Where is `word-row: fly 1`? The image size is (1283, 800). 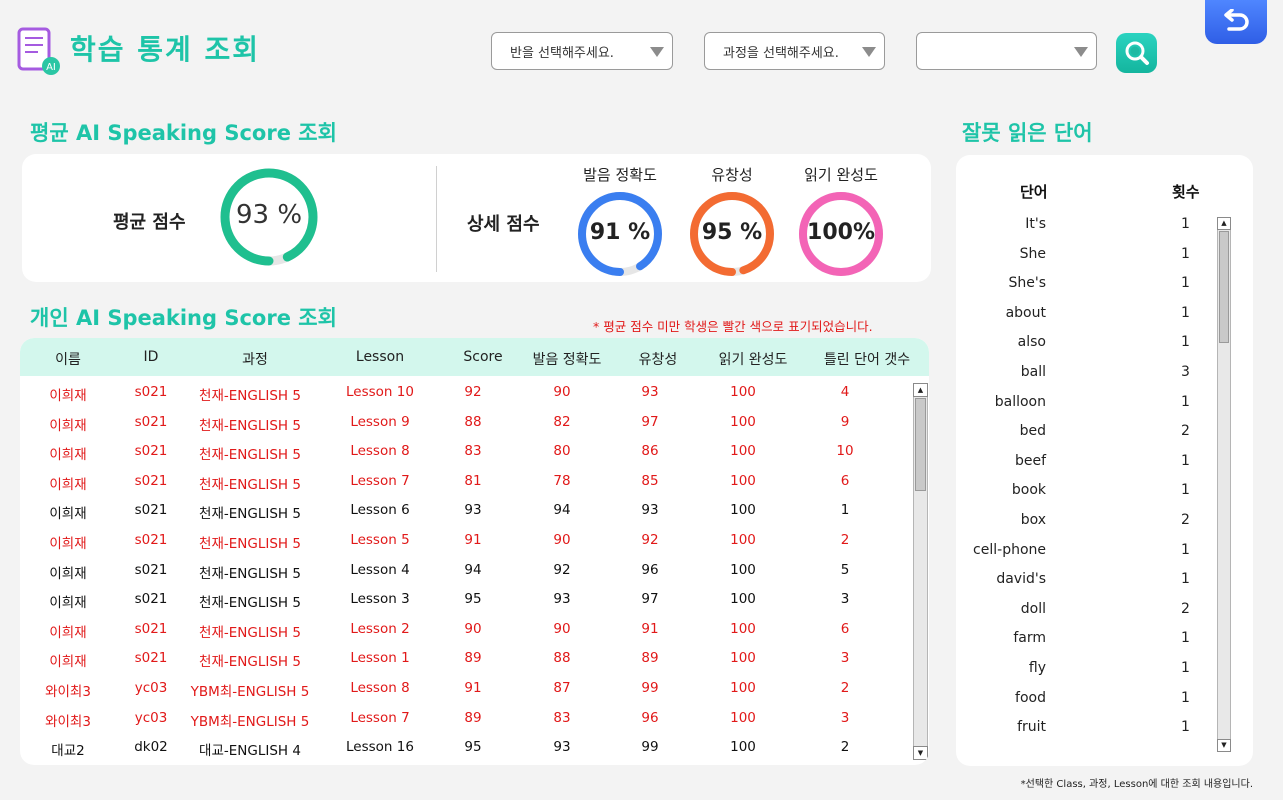
word-row: fly 1 is located at coordinates (1086, 670).